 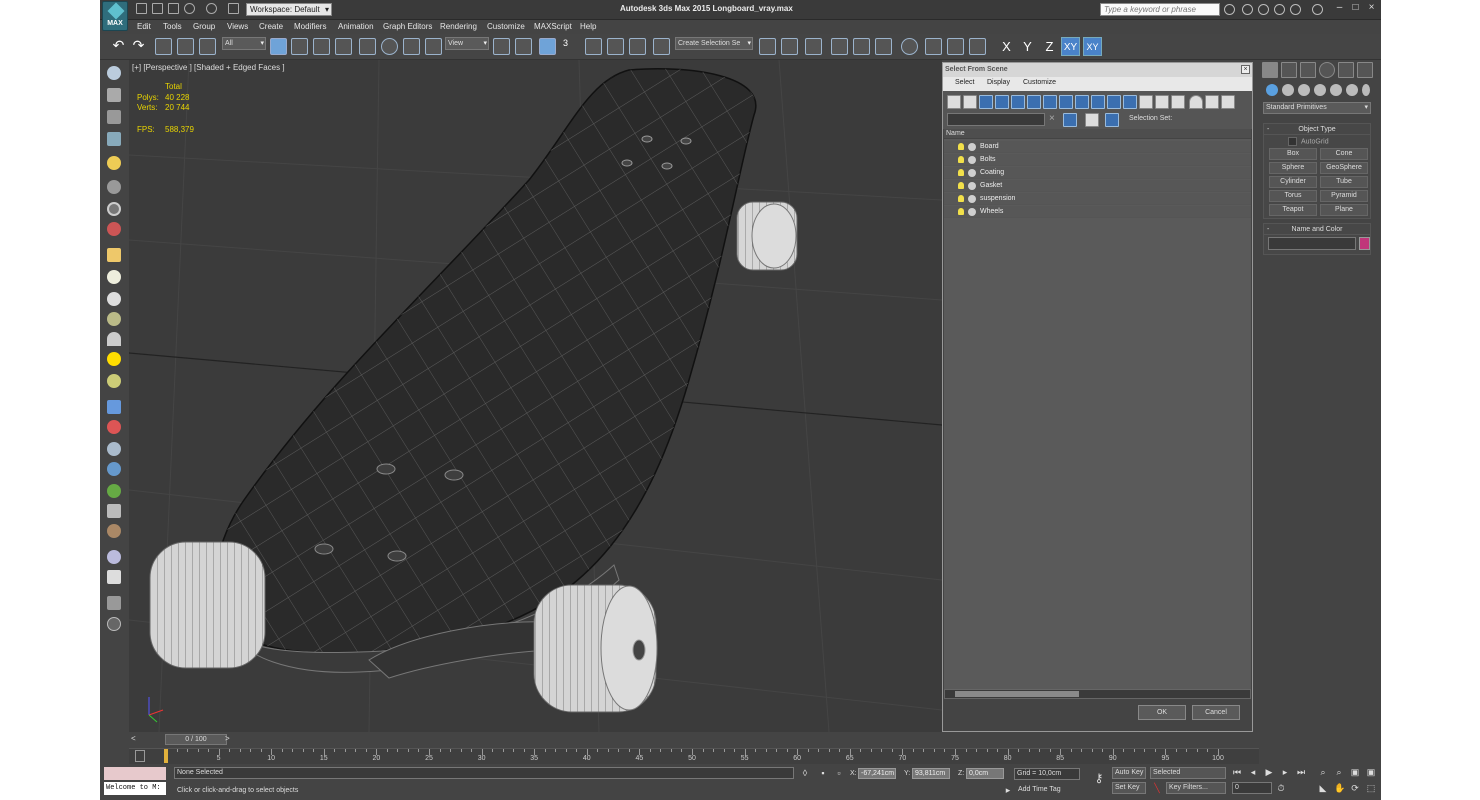 I want to click on x-coordinate-field: -67,241cm, so click(x=877, y=773).